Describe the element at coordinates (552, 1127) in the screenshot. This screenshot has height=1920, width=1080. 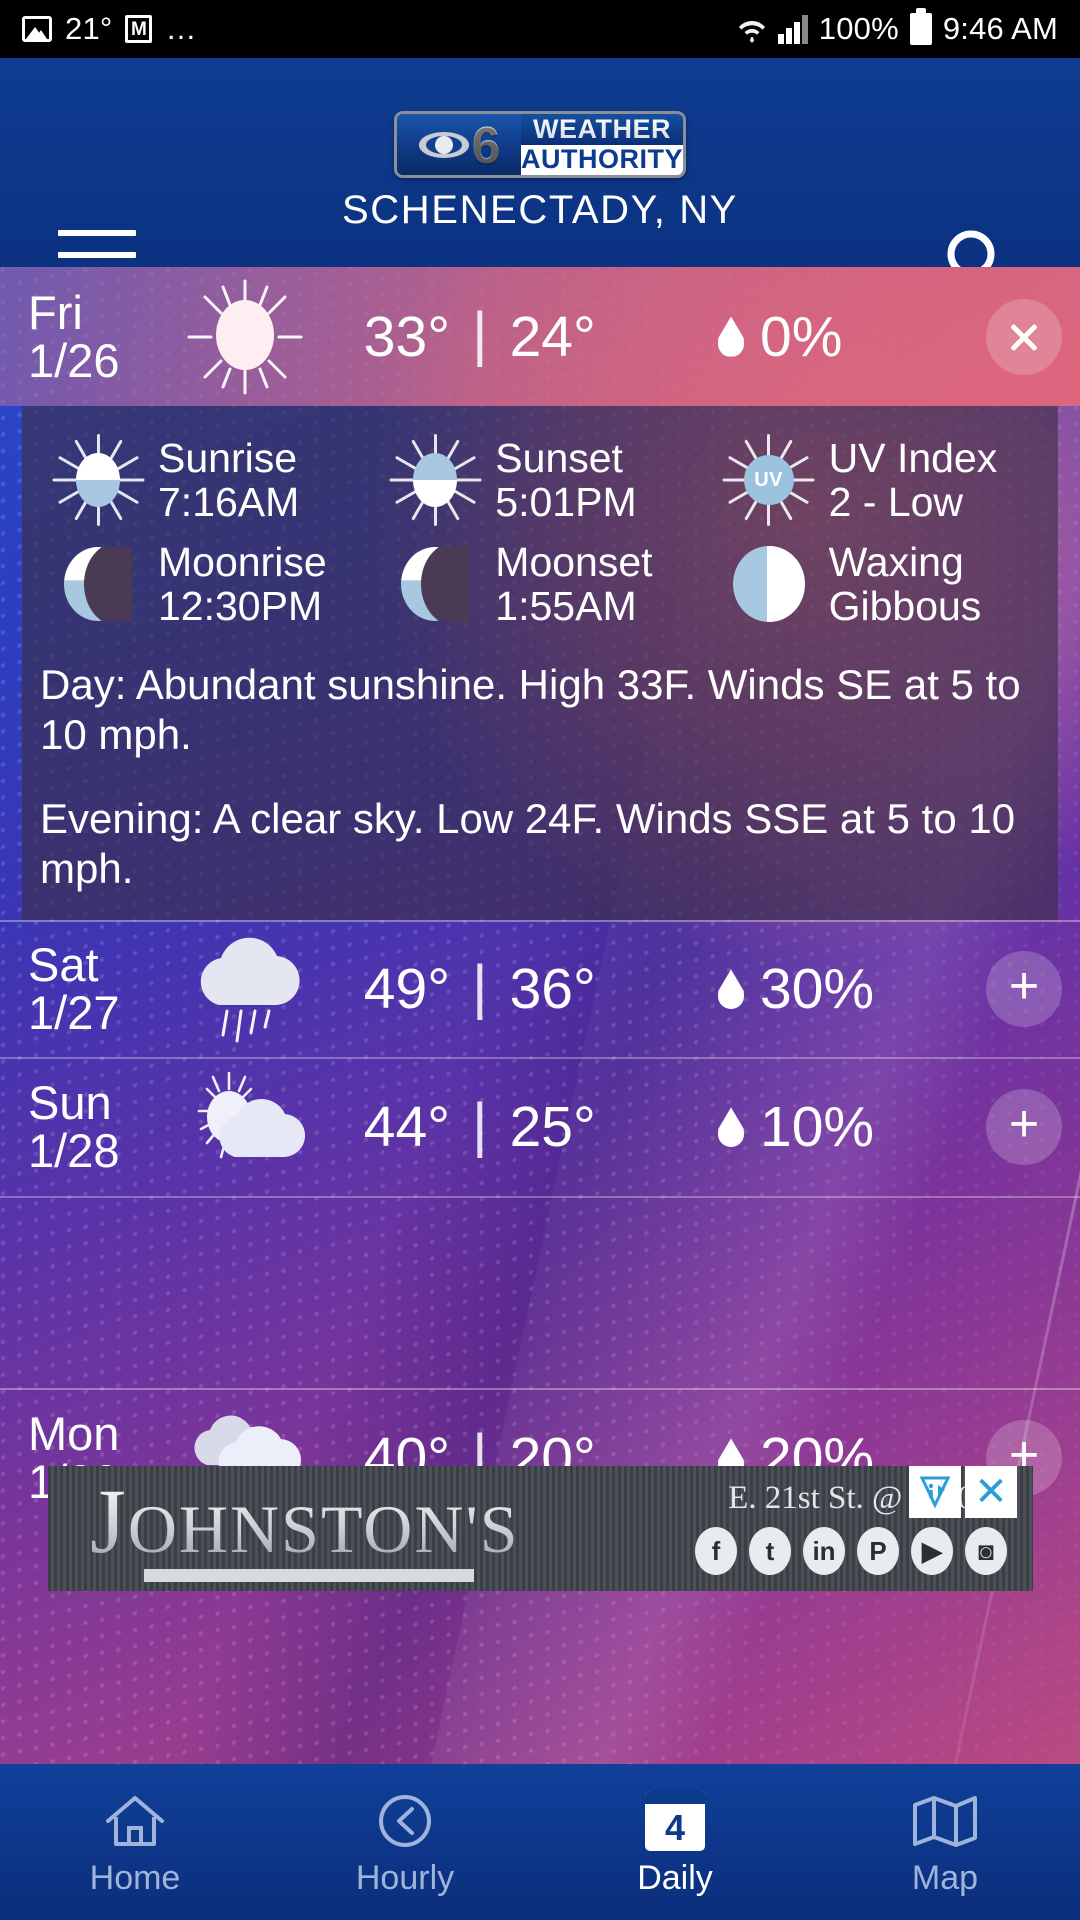
I see `forecast-low: 25°` at that location.